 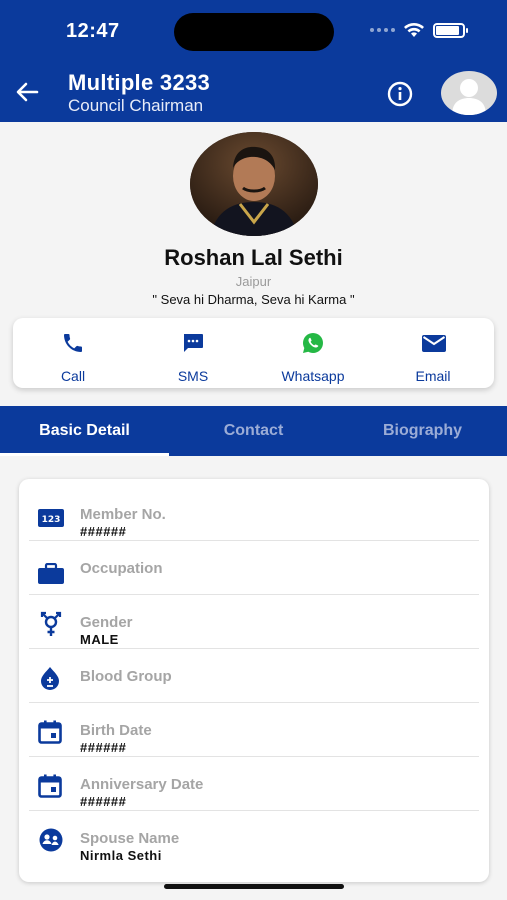 What do you see at coordinates (254, 730) in the screenshot?
I see `detail-row-birth-date: Birth Date ######` at bounding box center [254, 730].